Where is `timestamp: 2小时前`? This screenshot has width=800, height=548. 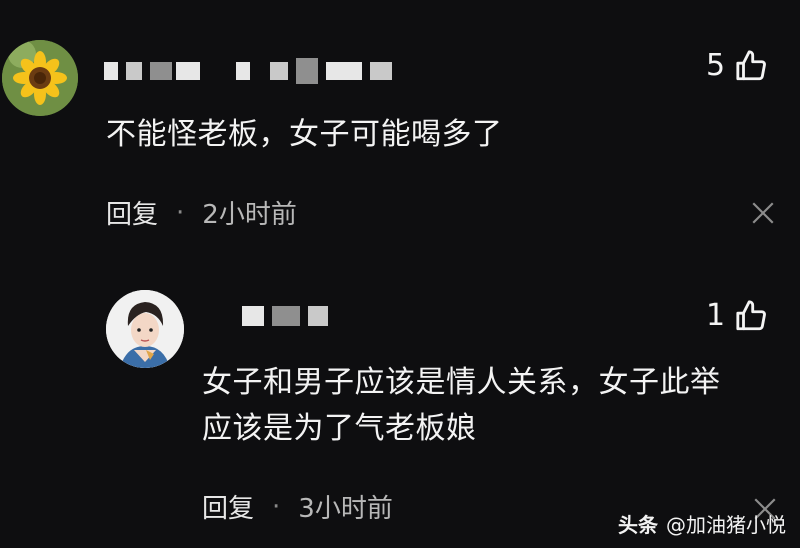 timestamp: 2小时前 is located at coordinates (249, 215).